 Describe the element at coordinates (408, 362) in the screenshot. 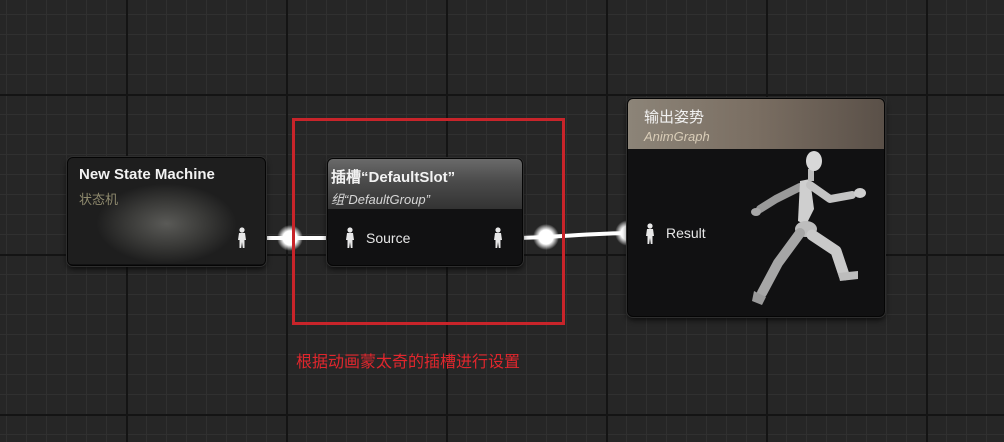

I see `annotation-text: 根据动画蒙太奇的插槽进行设置` at that location.